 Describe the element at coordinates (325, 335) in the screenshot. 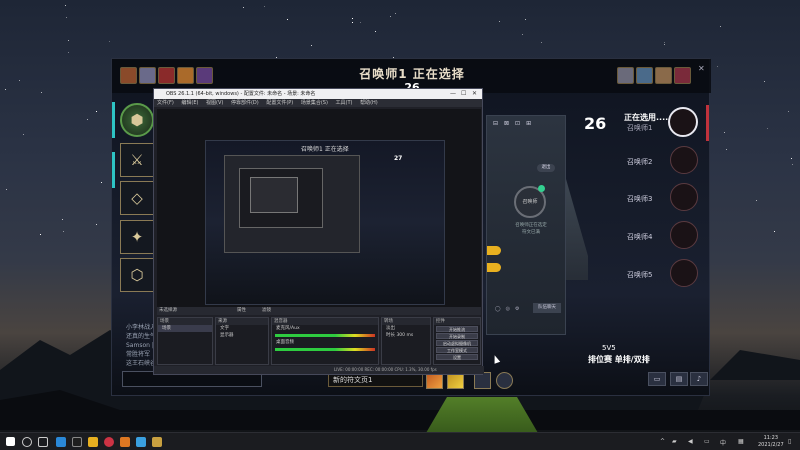

I see `mic-volume-meter` at that location.